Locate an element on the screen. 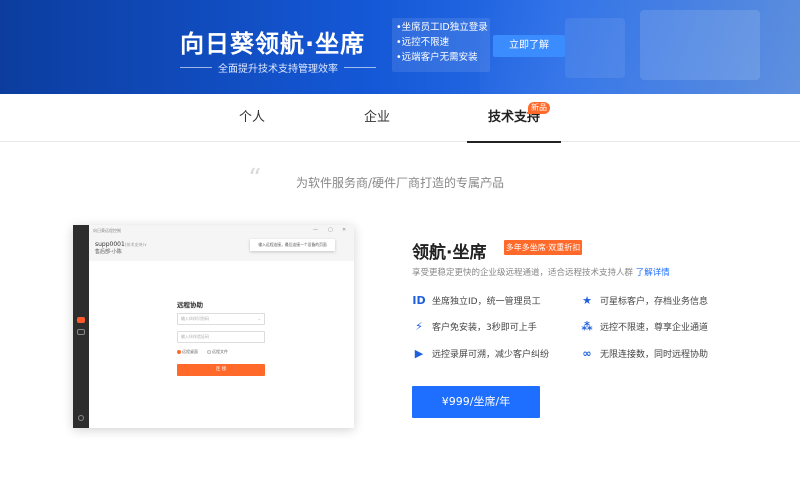  product-tabs: 个人 企业 技术支持 is located at coordinates (400, 118).